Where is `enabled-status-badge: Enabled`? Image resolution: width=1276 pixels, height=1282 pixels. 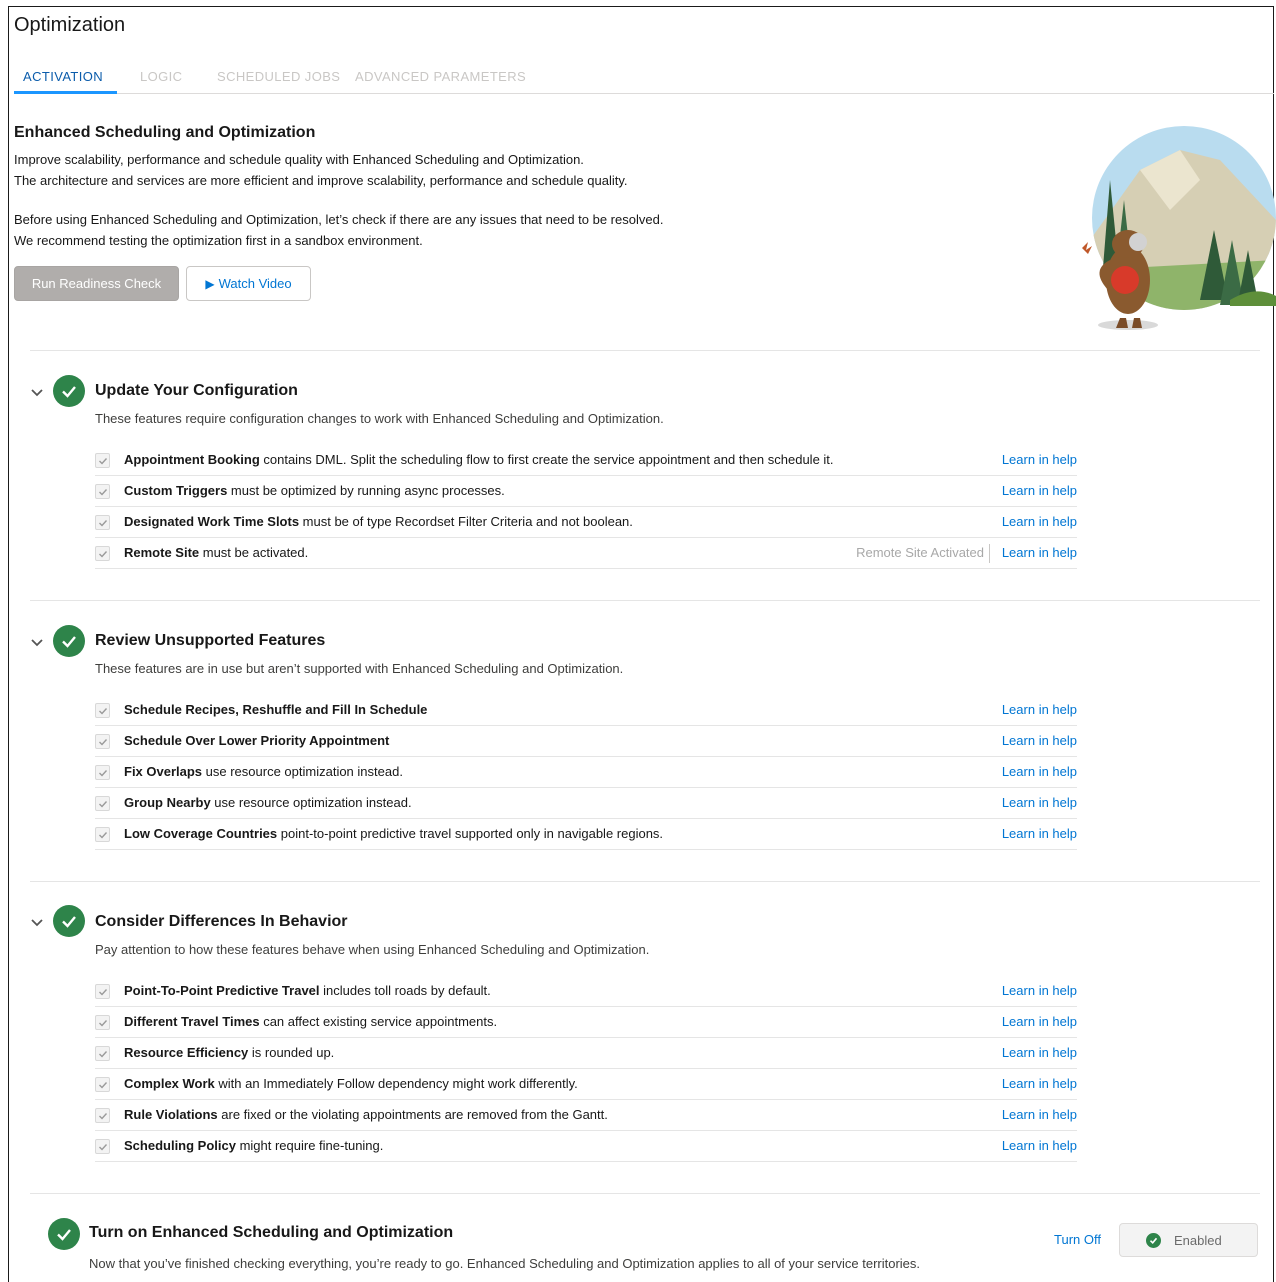
enabled-status-badge: Enabled is located at coordinates (1188, 1240).